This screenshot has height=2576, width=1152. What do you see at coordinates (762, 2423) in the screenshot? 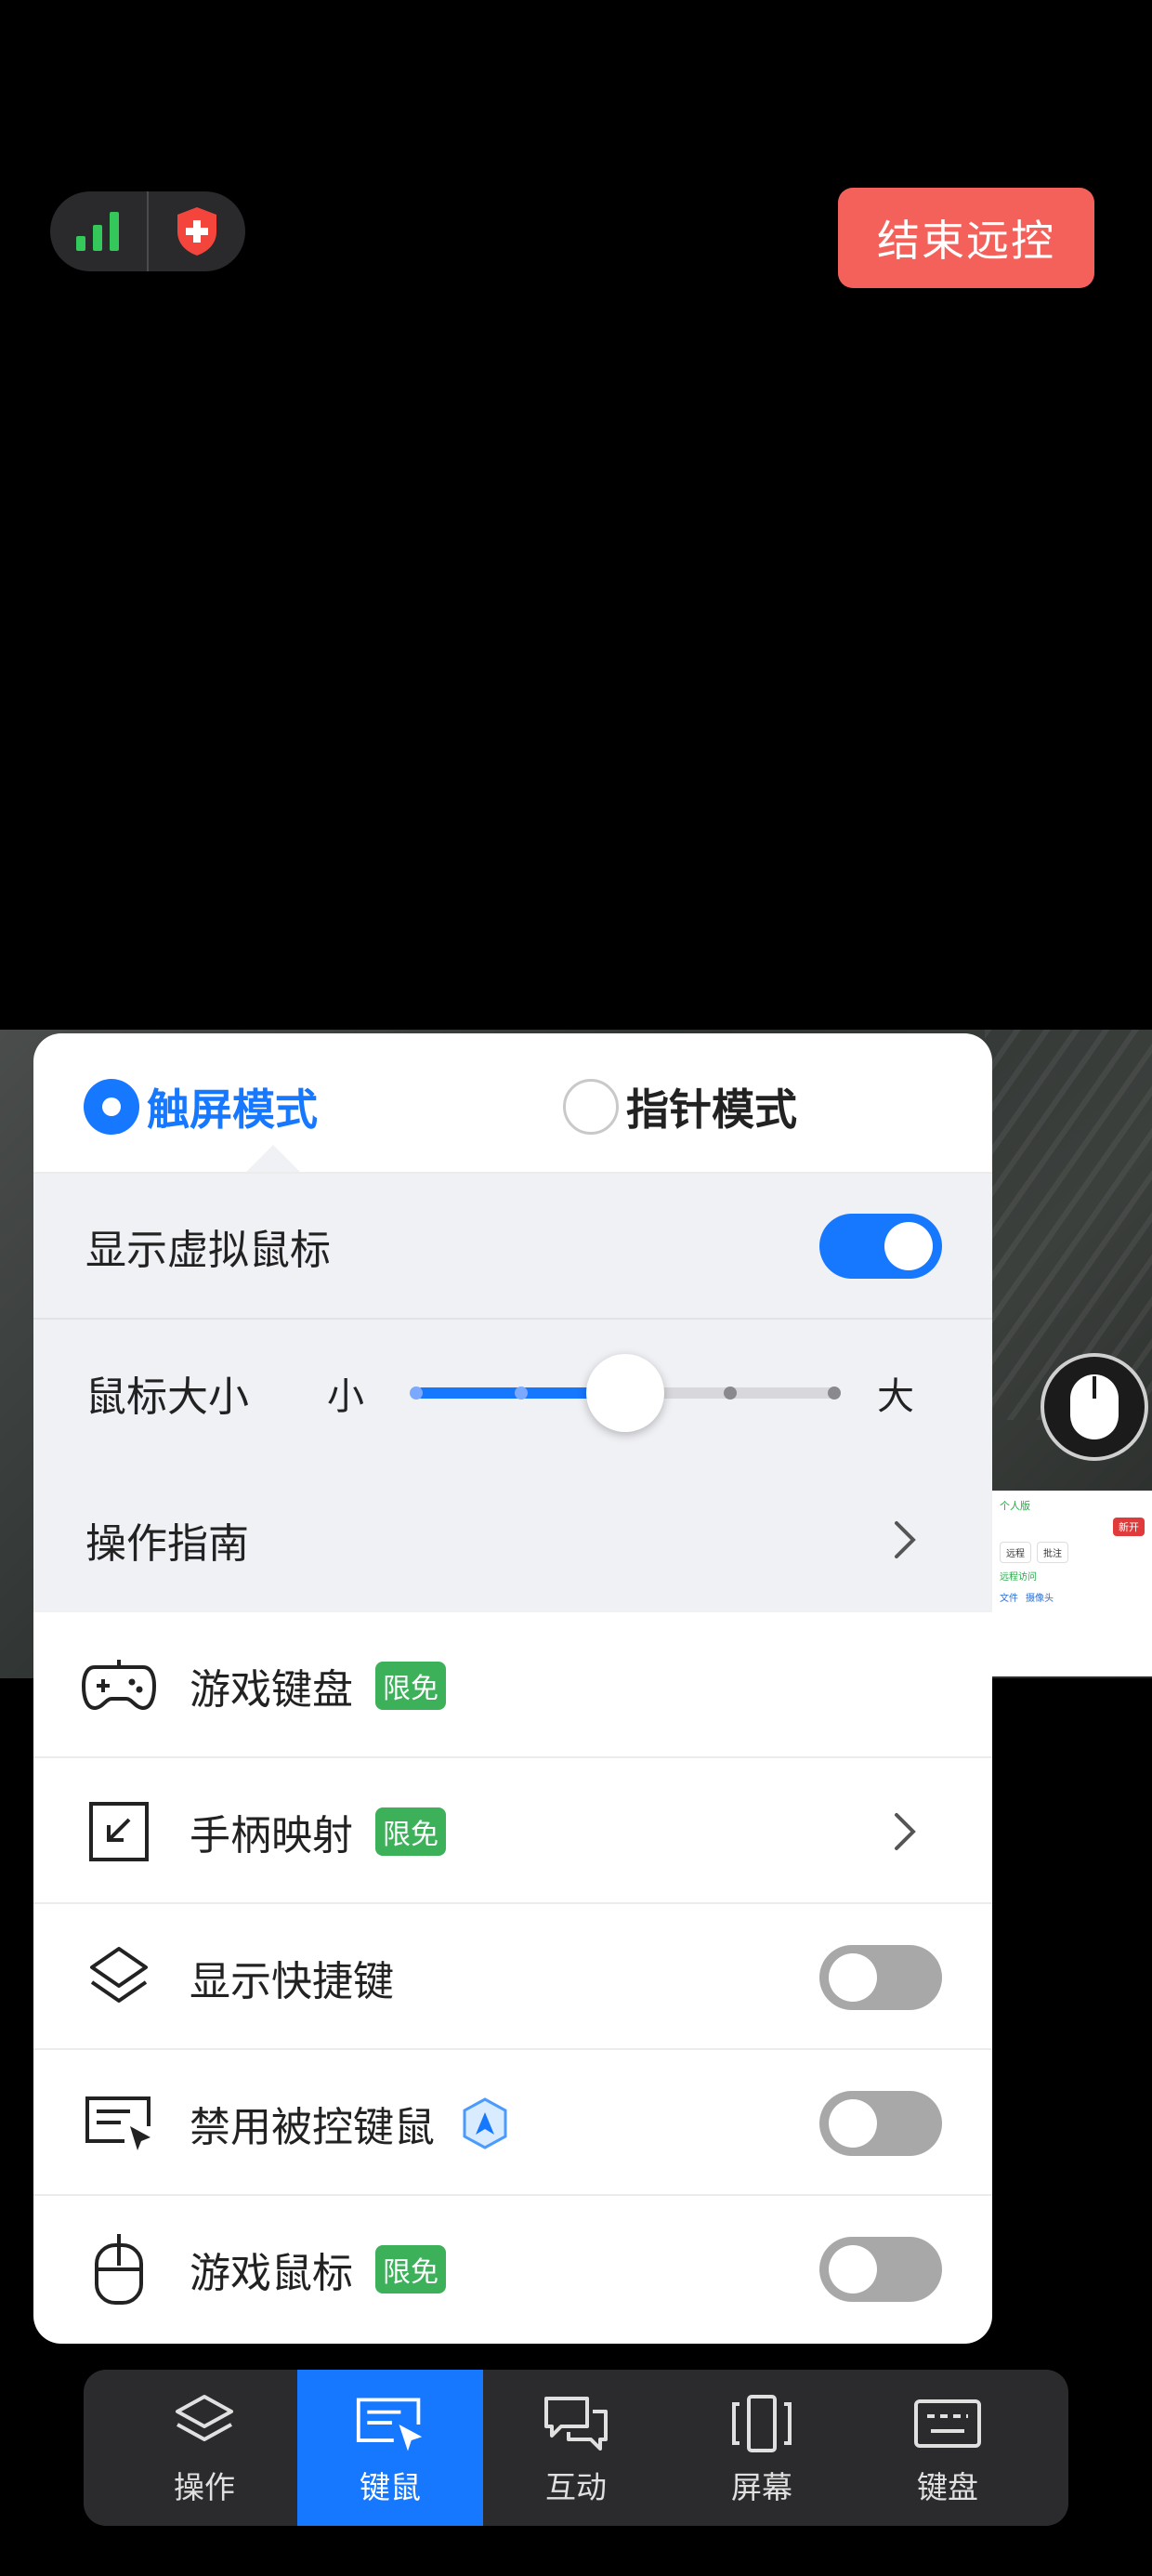
I see `screen-icon` at bounding box center [762, 2423].